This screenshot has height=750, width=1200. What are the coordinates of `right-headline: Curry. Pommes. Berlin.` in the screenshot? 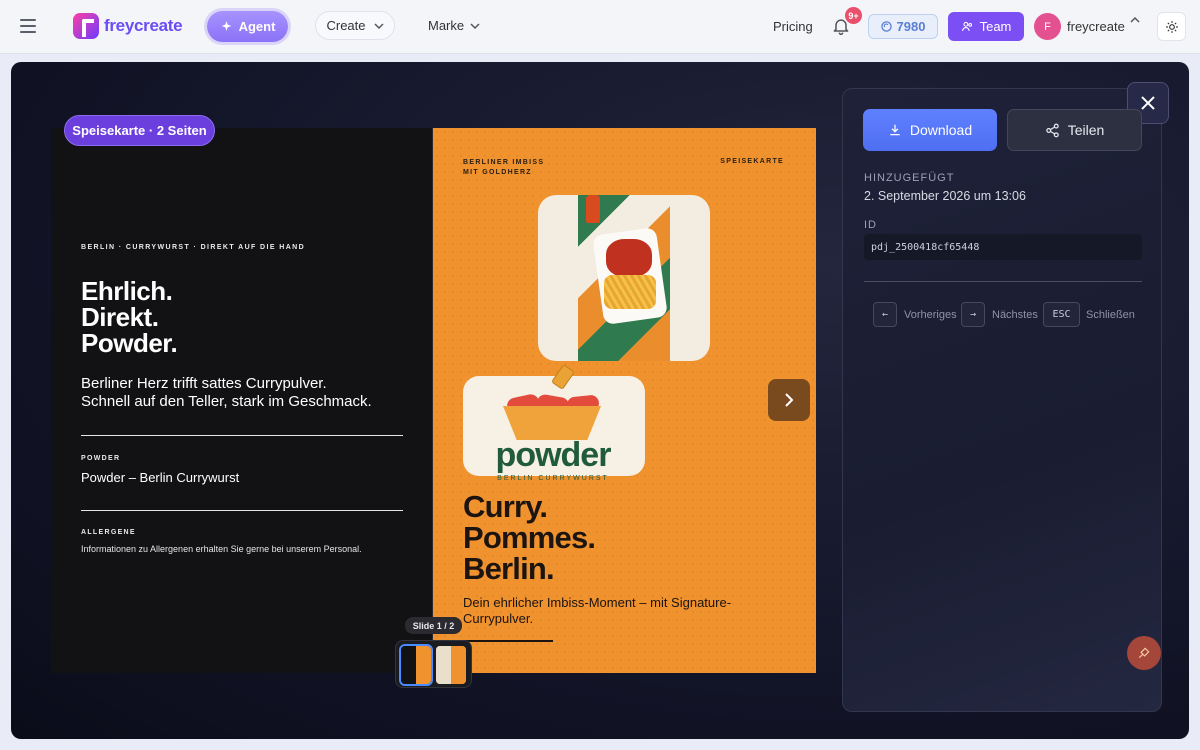 It's located at (529, 537).